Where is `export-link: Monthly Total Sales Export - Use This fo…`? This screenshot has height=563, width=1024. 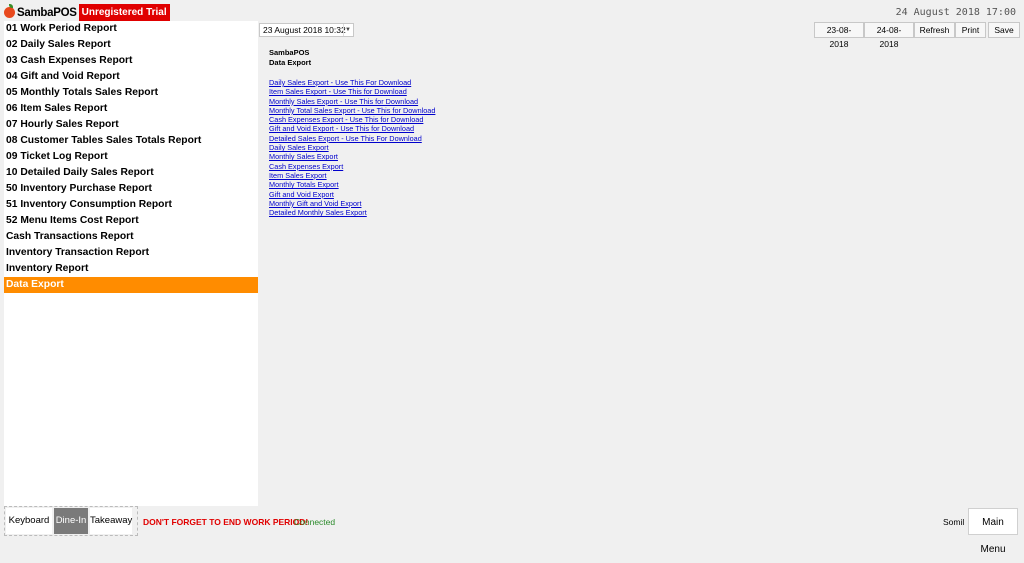
export-link: Monthly Total Sales Export - Use This fo… is located at coordinates (352, 110).